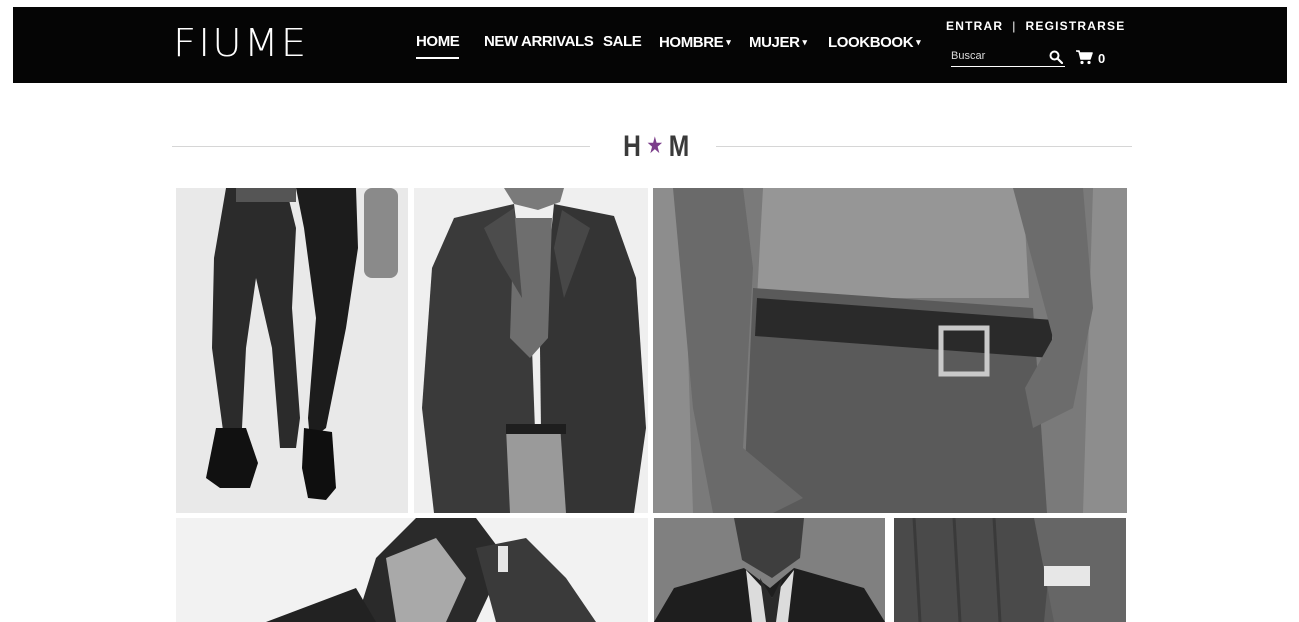 The height and width of the screenshot is (622, 1299). I want to click on nav-sale: SALE, so click(622, 42).